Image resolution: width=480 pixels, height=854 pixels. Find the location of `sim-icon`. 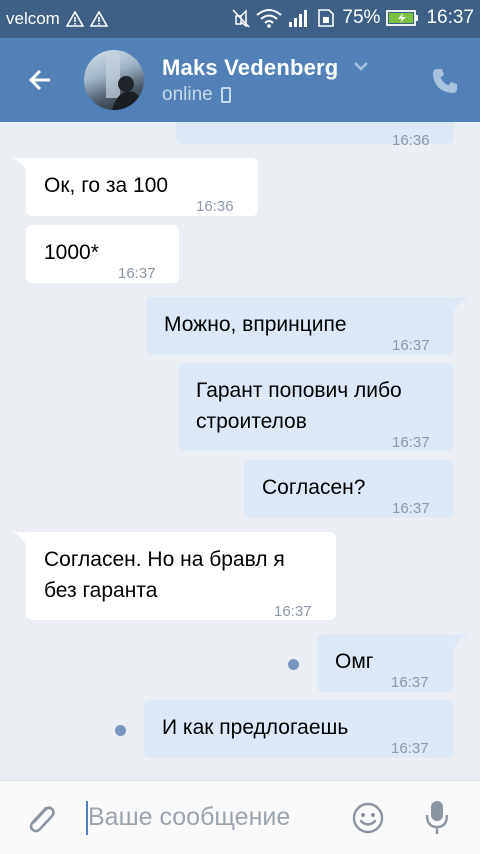

sim-icon is located at coordinates (326, 18).